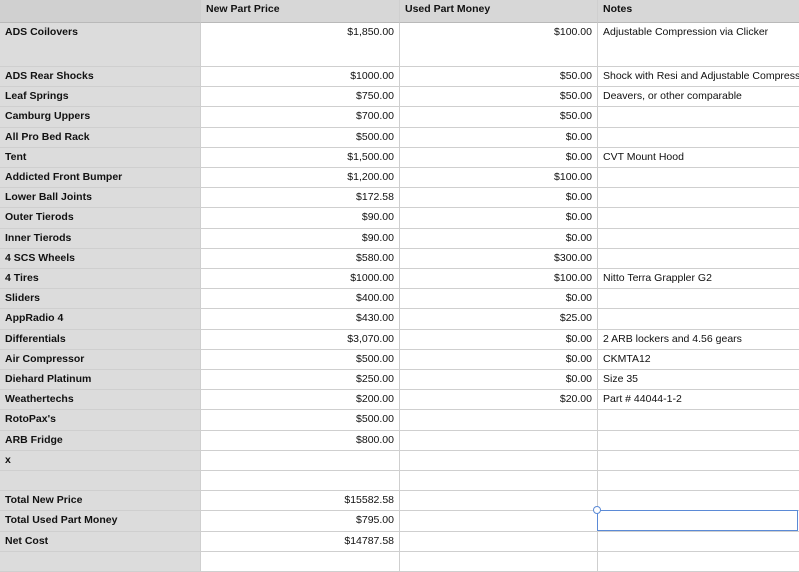  Describe the element at coordinates (300, 501) in the screenshot. I see `new-price-cell: $15582.58` at that location.